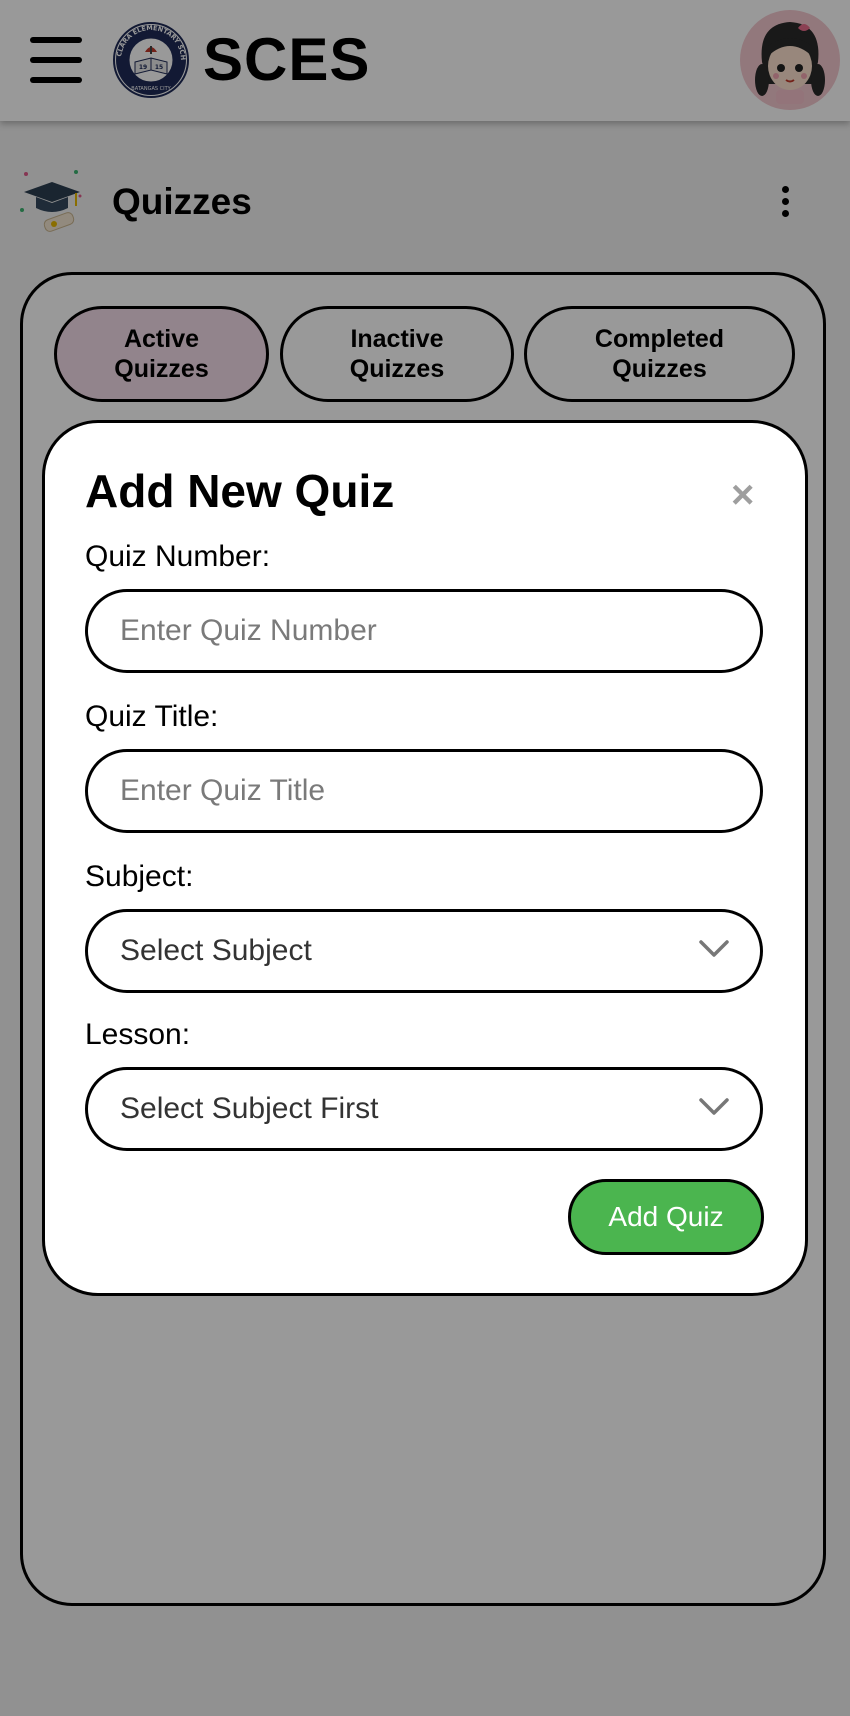 The height and width of the screenshot is (1716, 850). Describe the element at coordinates (216, 950) in the screenshot. I see `subject-selected-value: Select Subject` at that location.